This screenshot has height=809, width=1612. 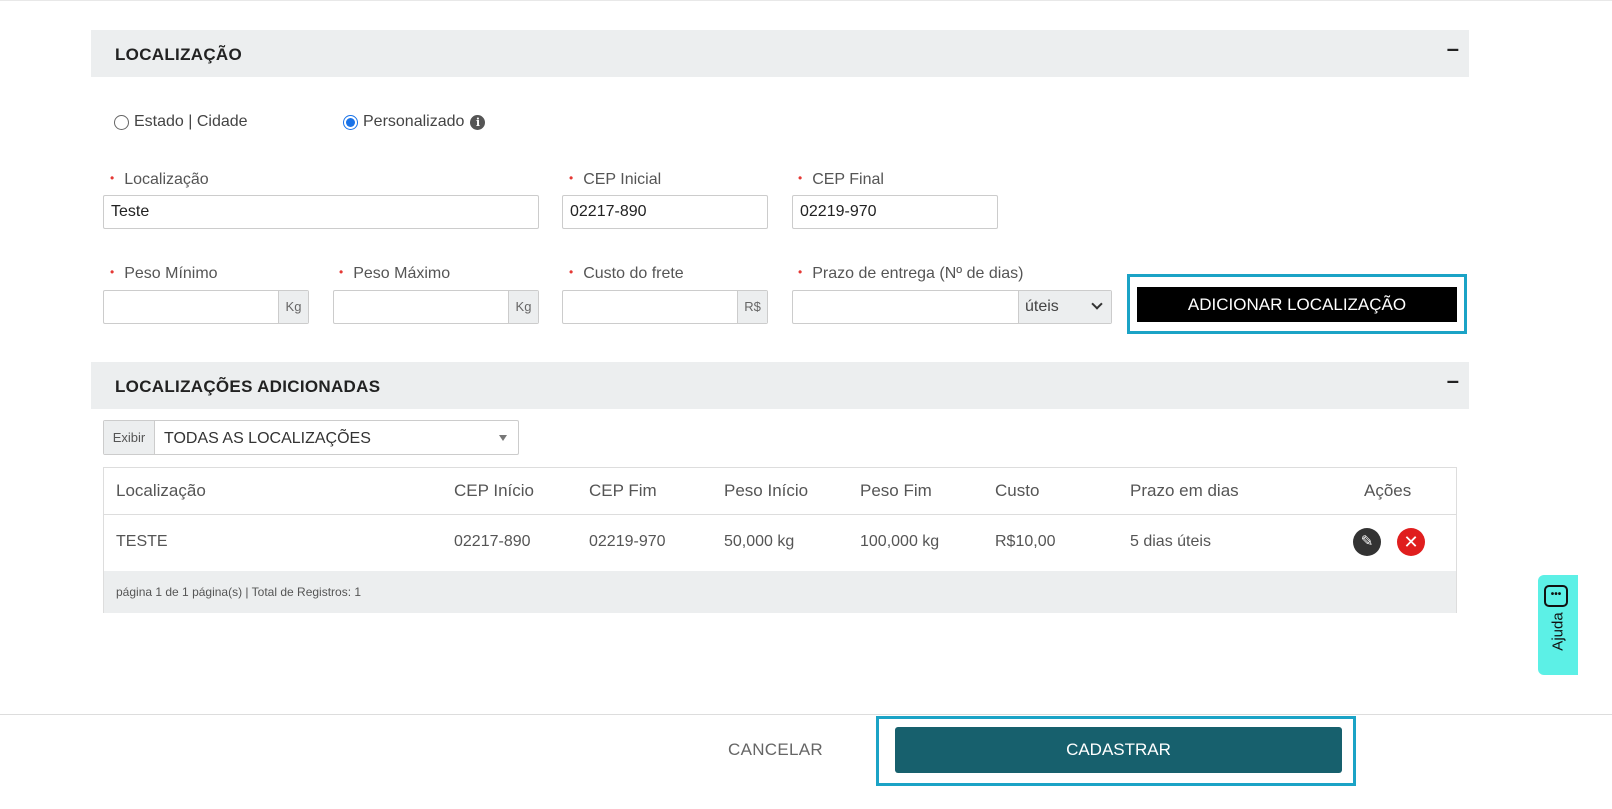 What do you see at coordinates (650, 307) in the screenshot?
I see `shipping-cost-input` at bounding box center [650, 307].